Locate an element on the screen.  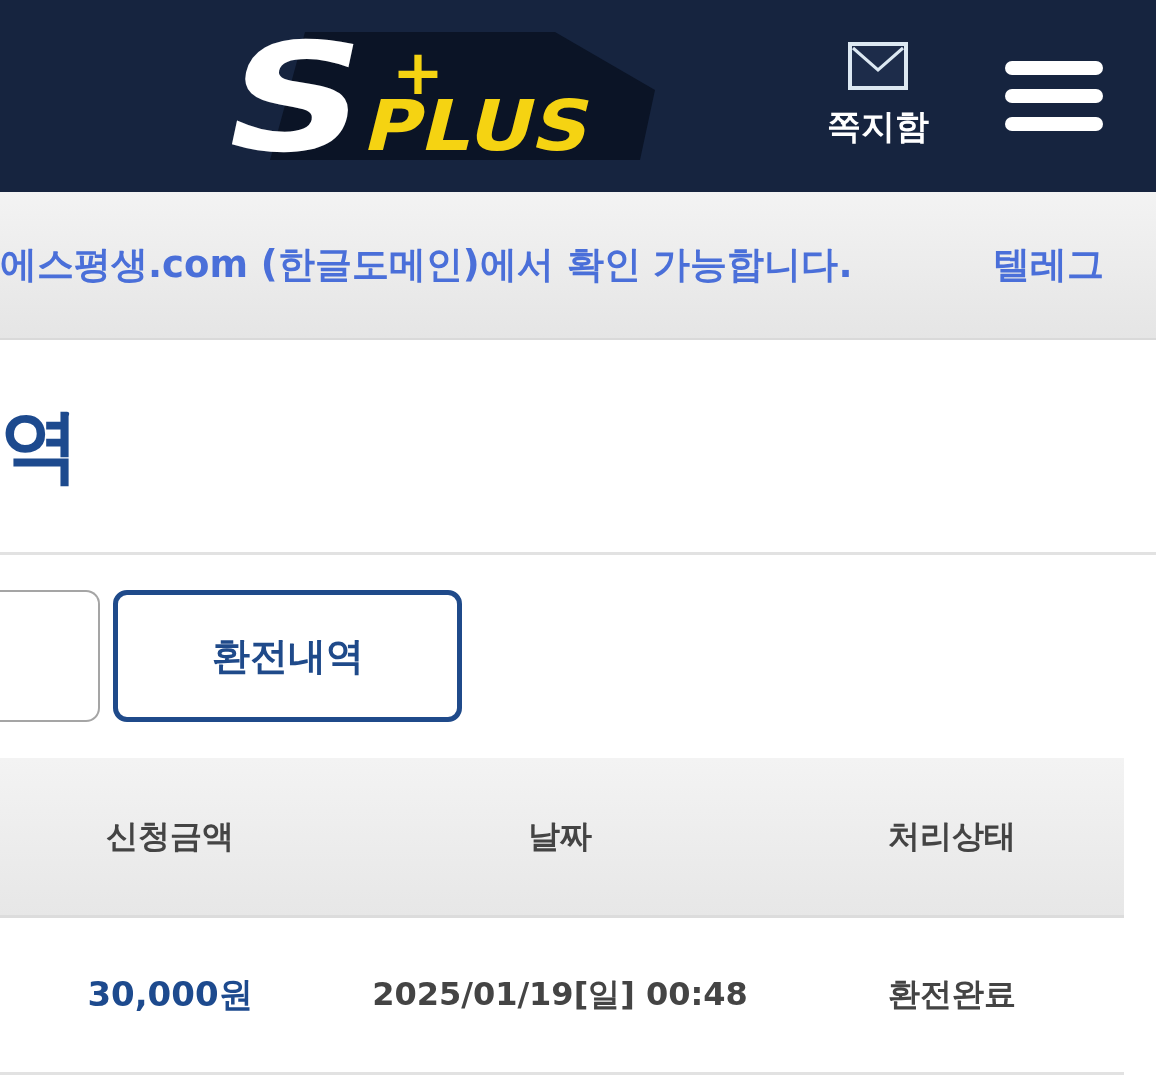
notice-text: 텔레그 is located at coordinates (1049, 265).